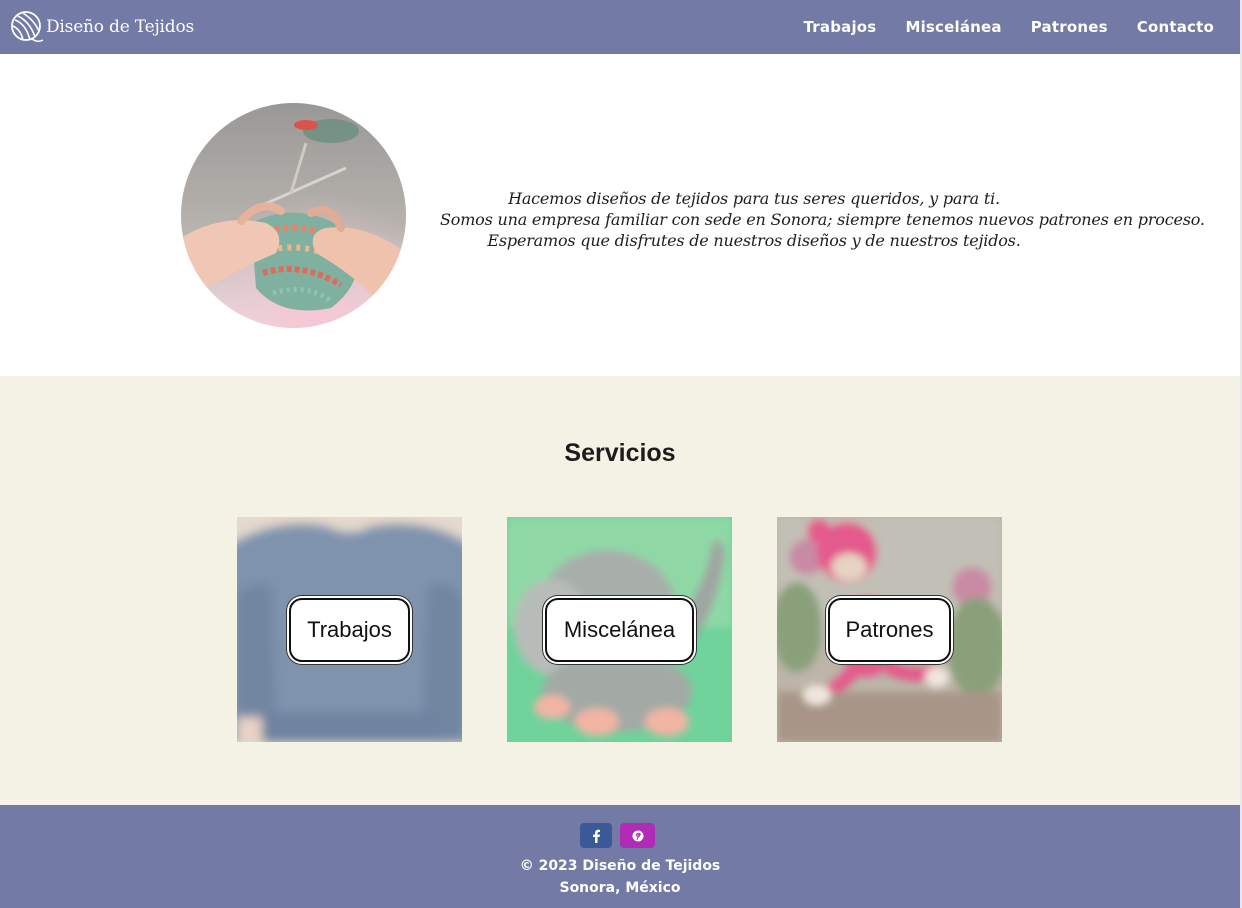 The width and height of the screenshot is (1242, 908). Describe the element at coordinates (1175, 27) in the screenshot. I see `nav-link-contacto: Contacto` at that location.